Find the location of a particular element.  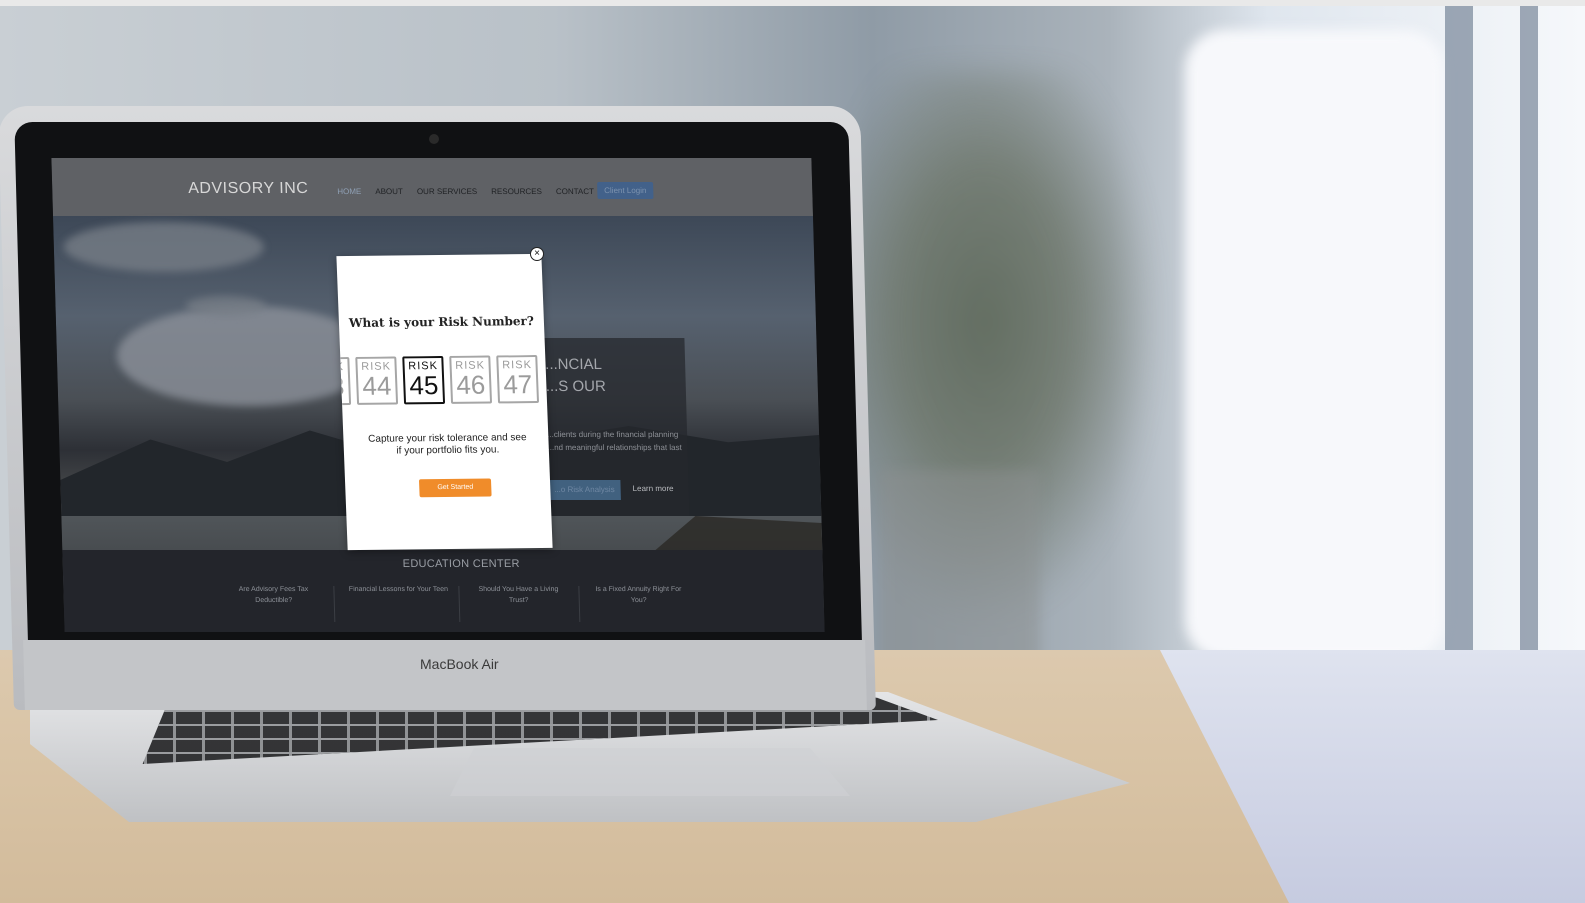

risk-tile-number: 47 is located at coordinates (517, 384).